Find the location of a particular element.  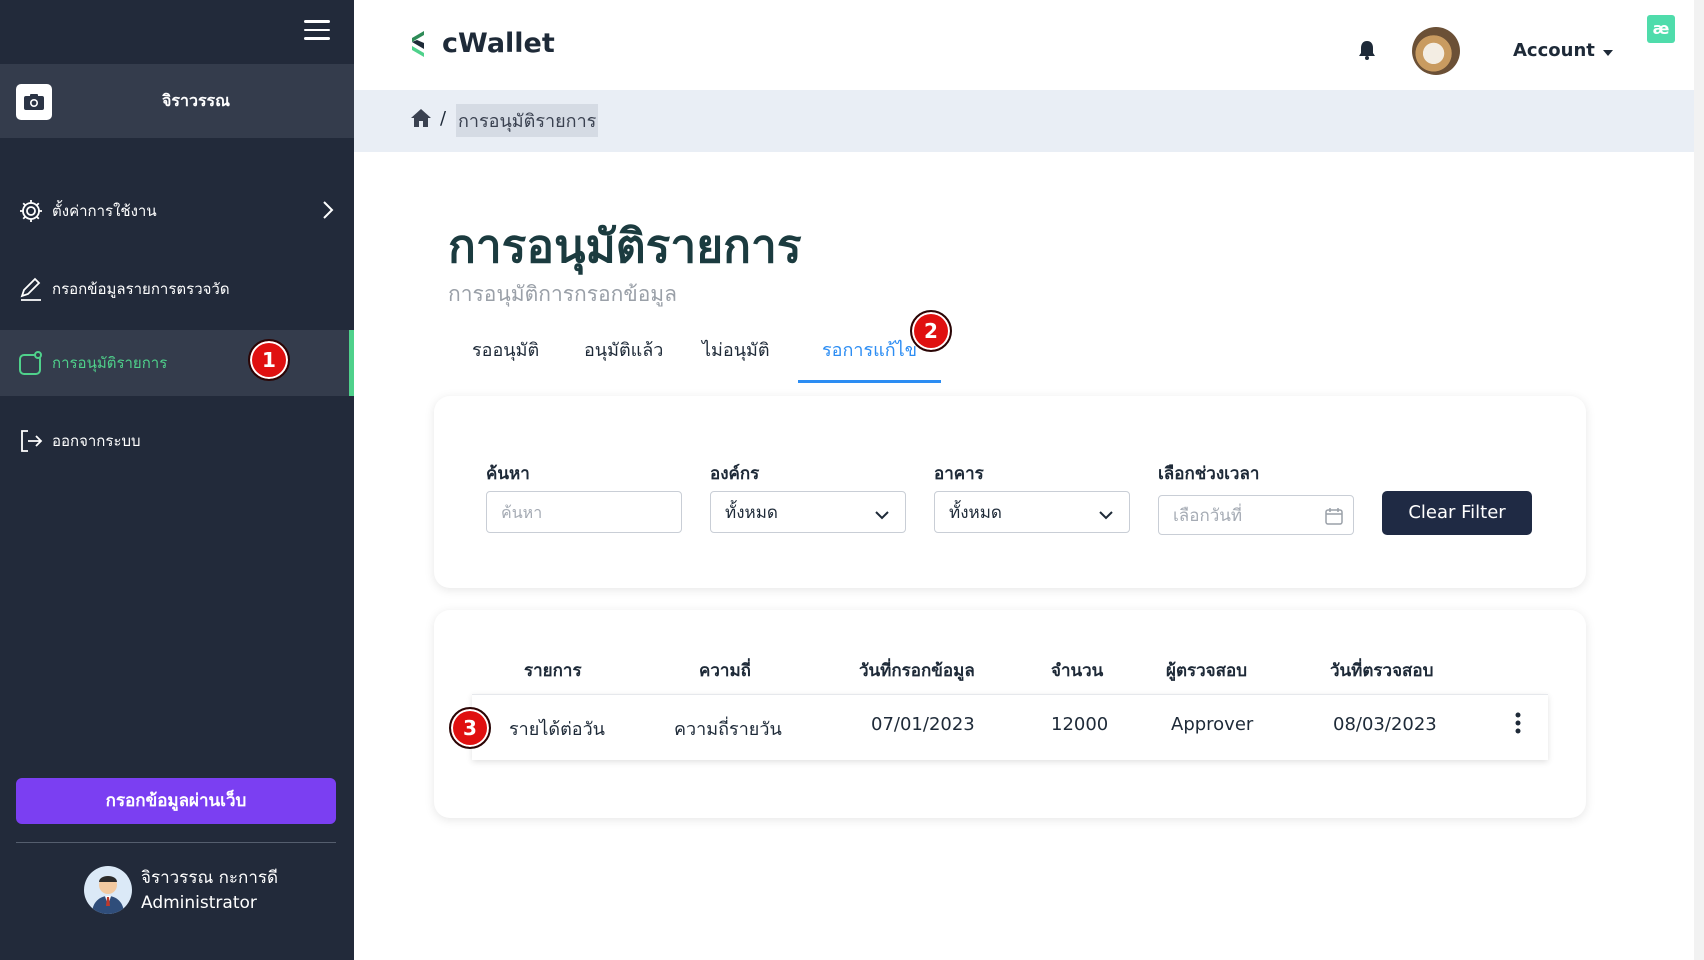

tab-rejected: ไม่อนุมัติ is located at coordinates (736, 358).